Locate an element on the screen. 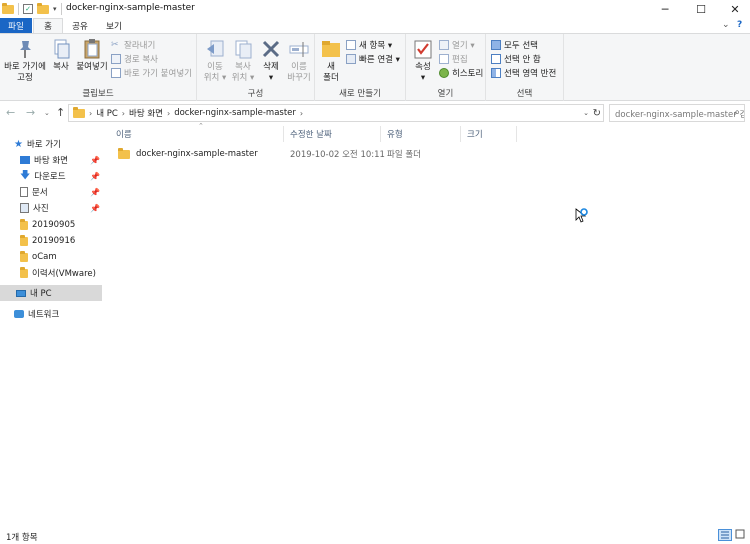 The image size is (750, 544). sidebar-item-20190916: 20190916 is located at coordinates (51, 241).